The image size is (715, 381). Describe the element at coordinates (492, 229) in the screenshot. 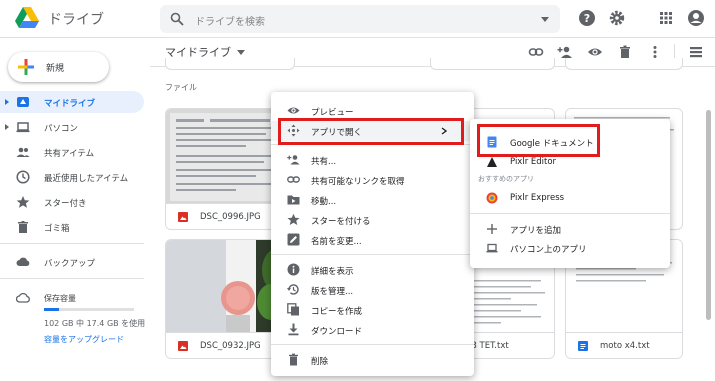

I see `plus-icon` at that location.